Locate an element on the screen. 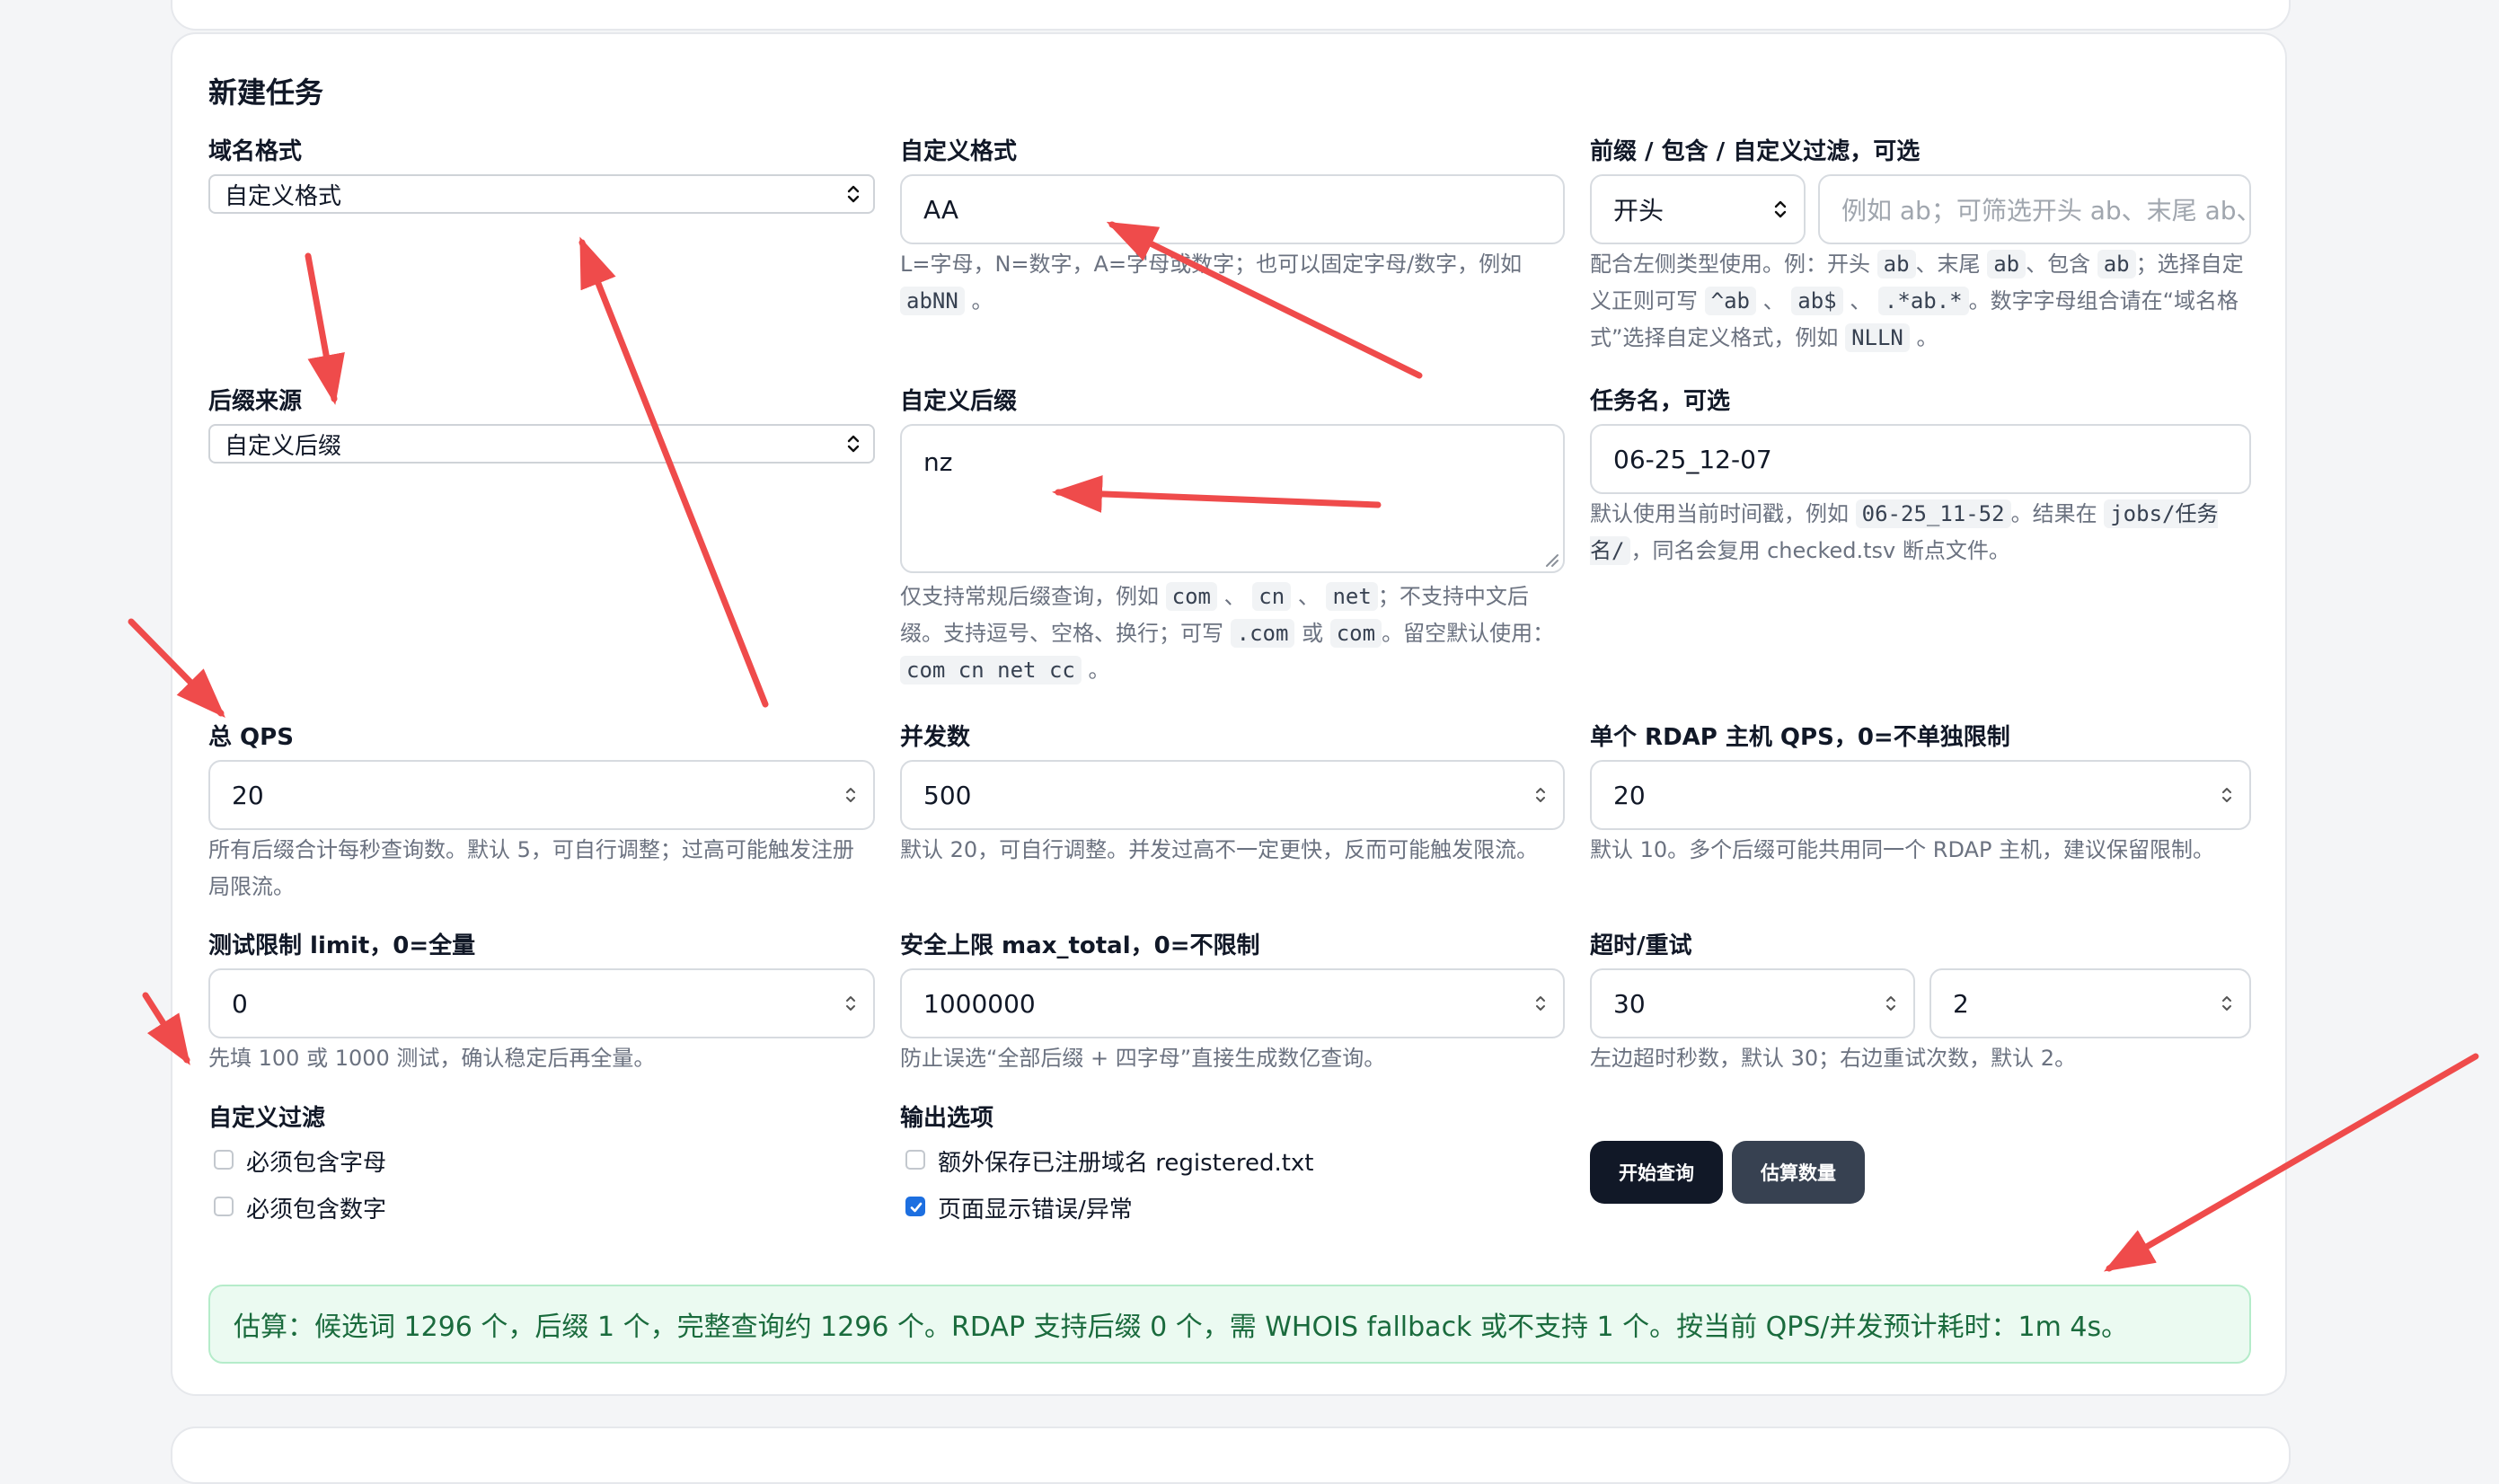 The image size is (2499, 1484). domain-format-value: 自定义格式 is located at coordinates (283, 196).